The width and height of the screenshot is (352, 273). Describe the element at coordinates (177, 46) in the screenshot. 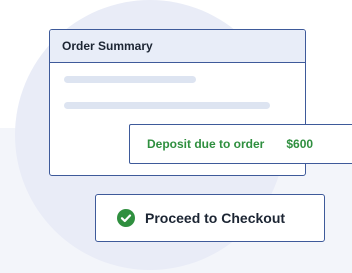

I see `order-summary-header: Order Summary` at that location.